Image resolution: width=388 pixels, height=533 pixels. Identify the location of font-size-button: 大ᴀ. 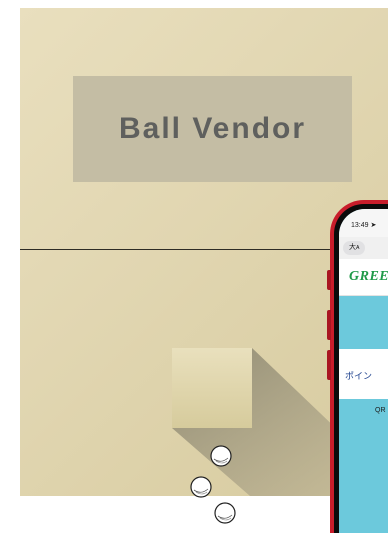
(354, 248).